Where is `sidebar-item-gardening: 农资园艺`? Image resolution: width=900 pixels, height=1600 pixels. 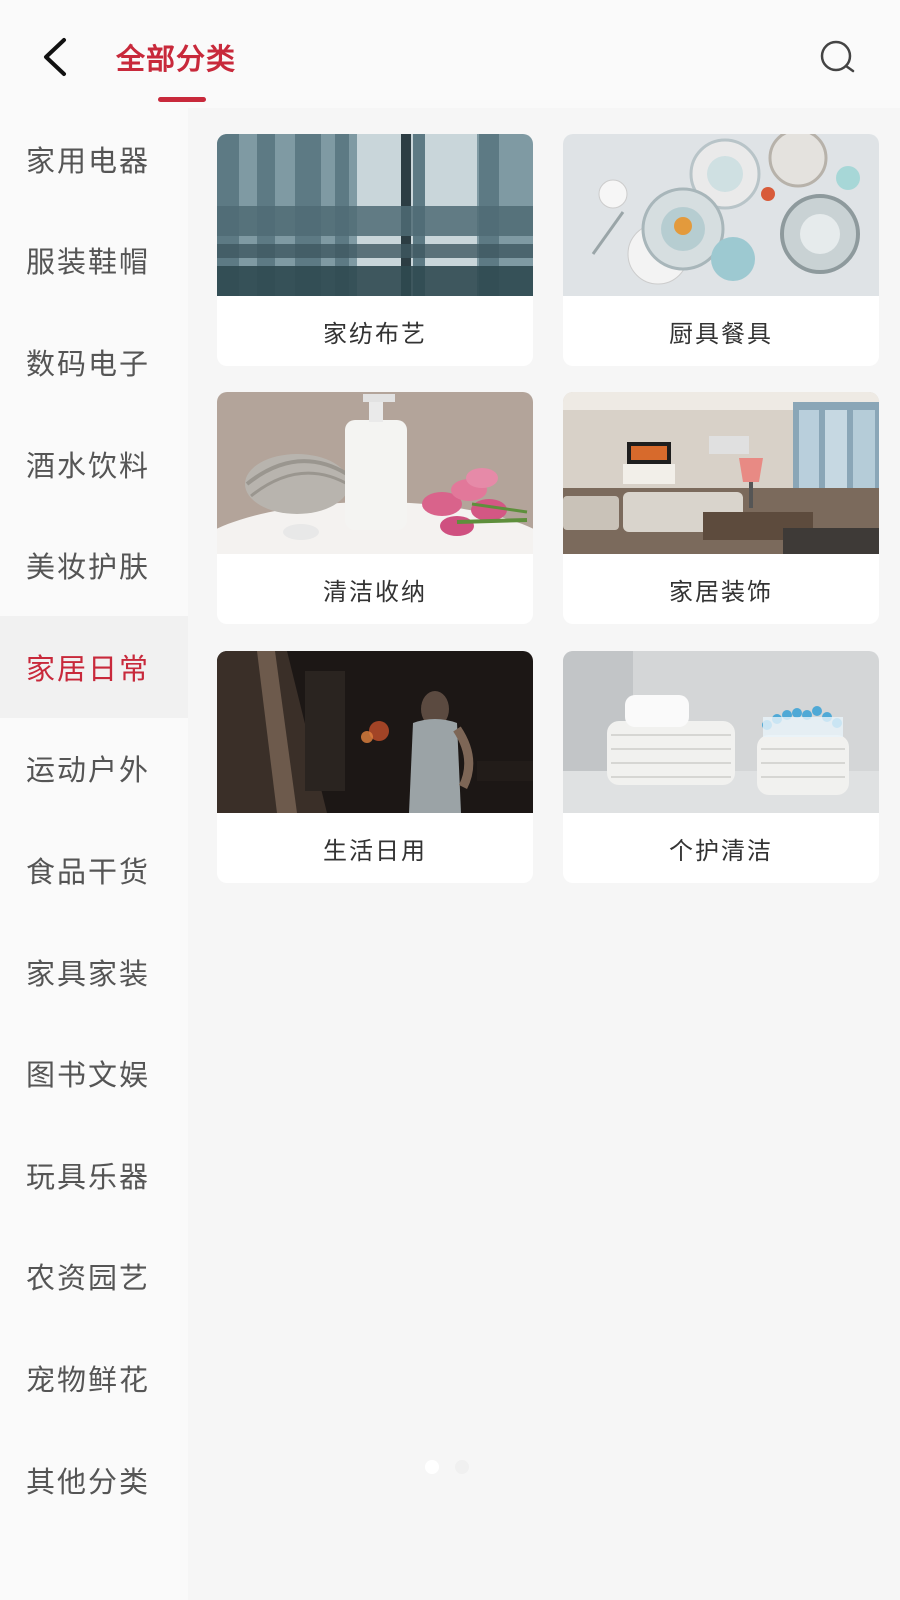
sidebar-item-gardening: 农资园艺 is located at coordinates (94, 1277).